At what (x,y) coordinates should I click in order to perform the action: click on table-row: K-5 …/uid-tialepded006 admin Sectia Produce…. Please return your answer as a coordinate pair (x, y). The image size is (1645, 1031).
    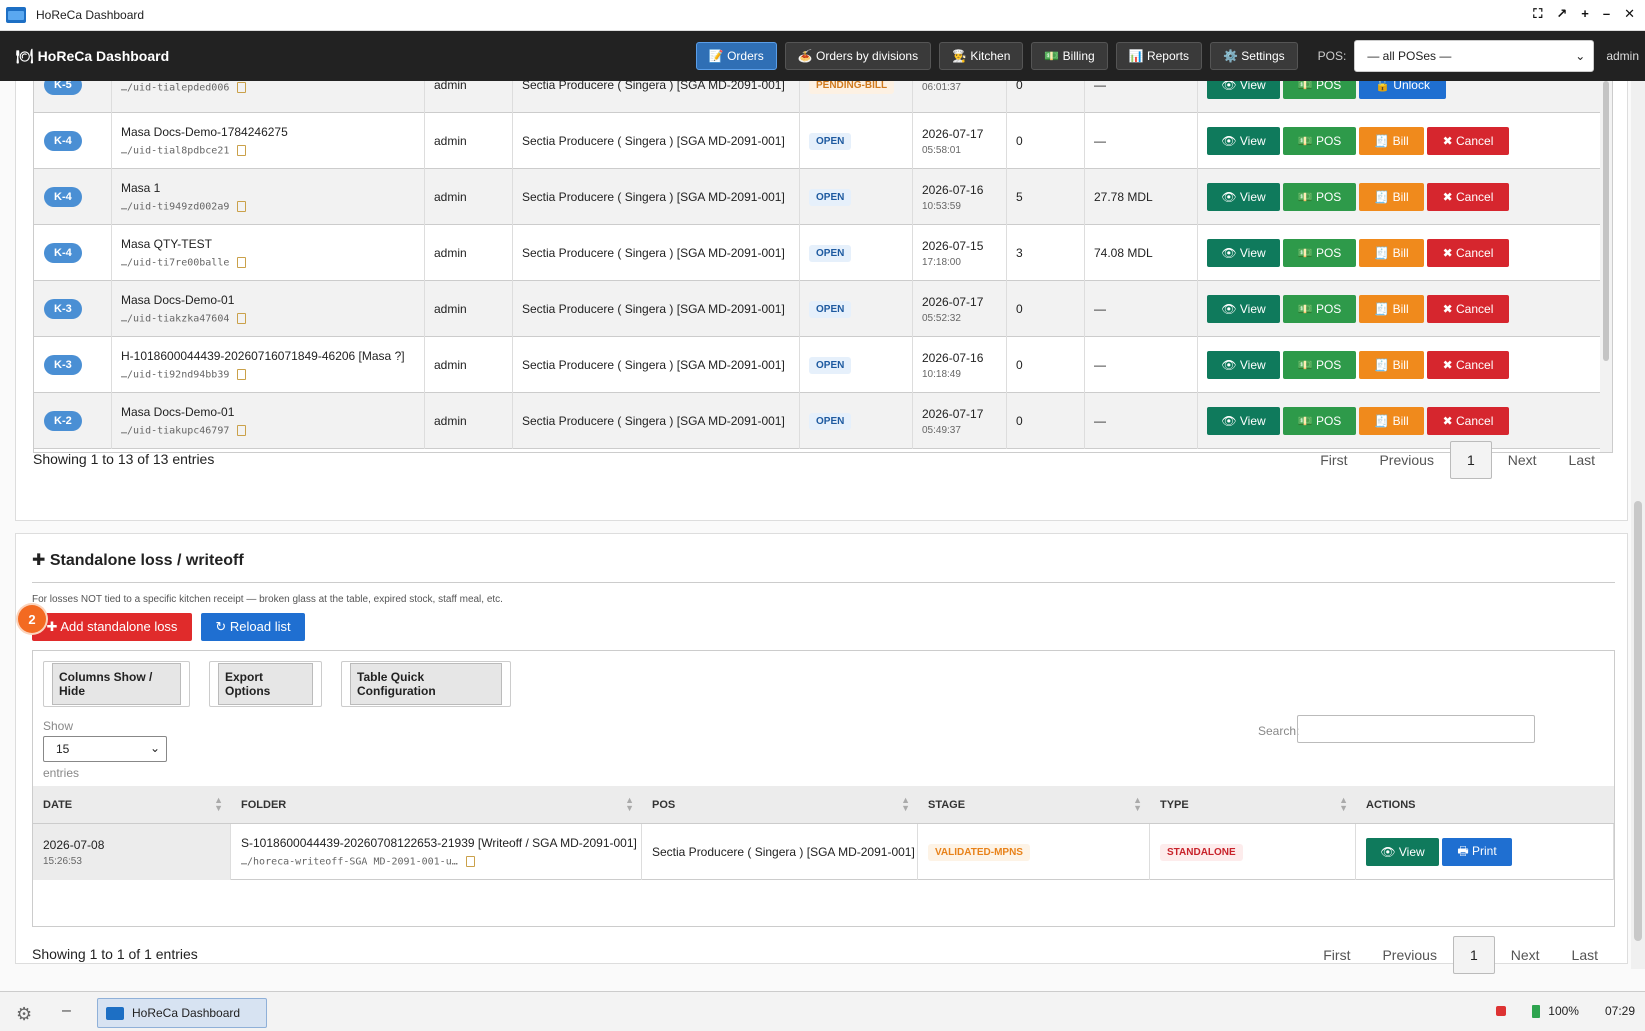
    Looking at the image, I should click on (818, 97).